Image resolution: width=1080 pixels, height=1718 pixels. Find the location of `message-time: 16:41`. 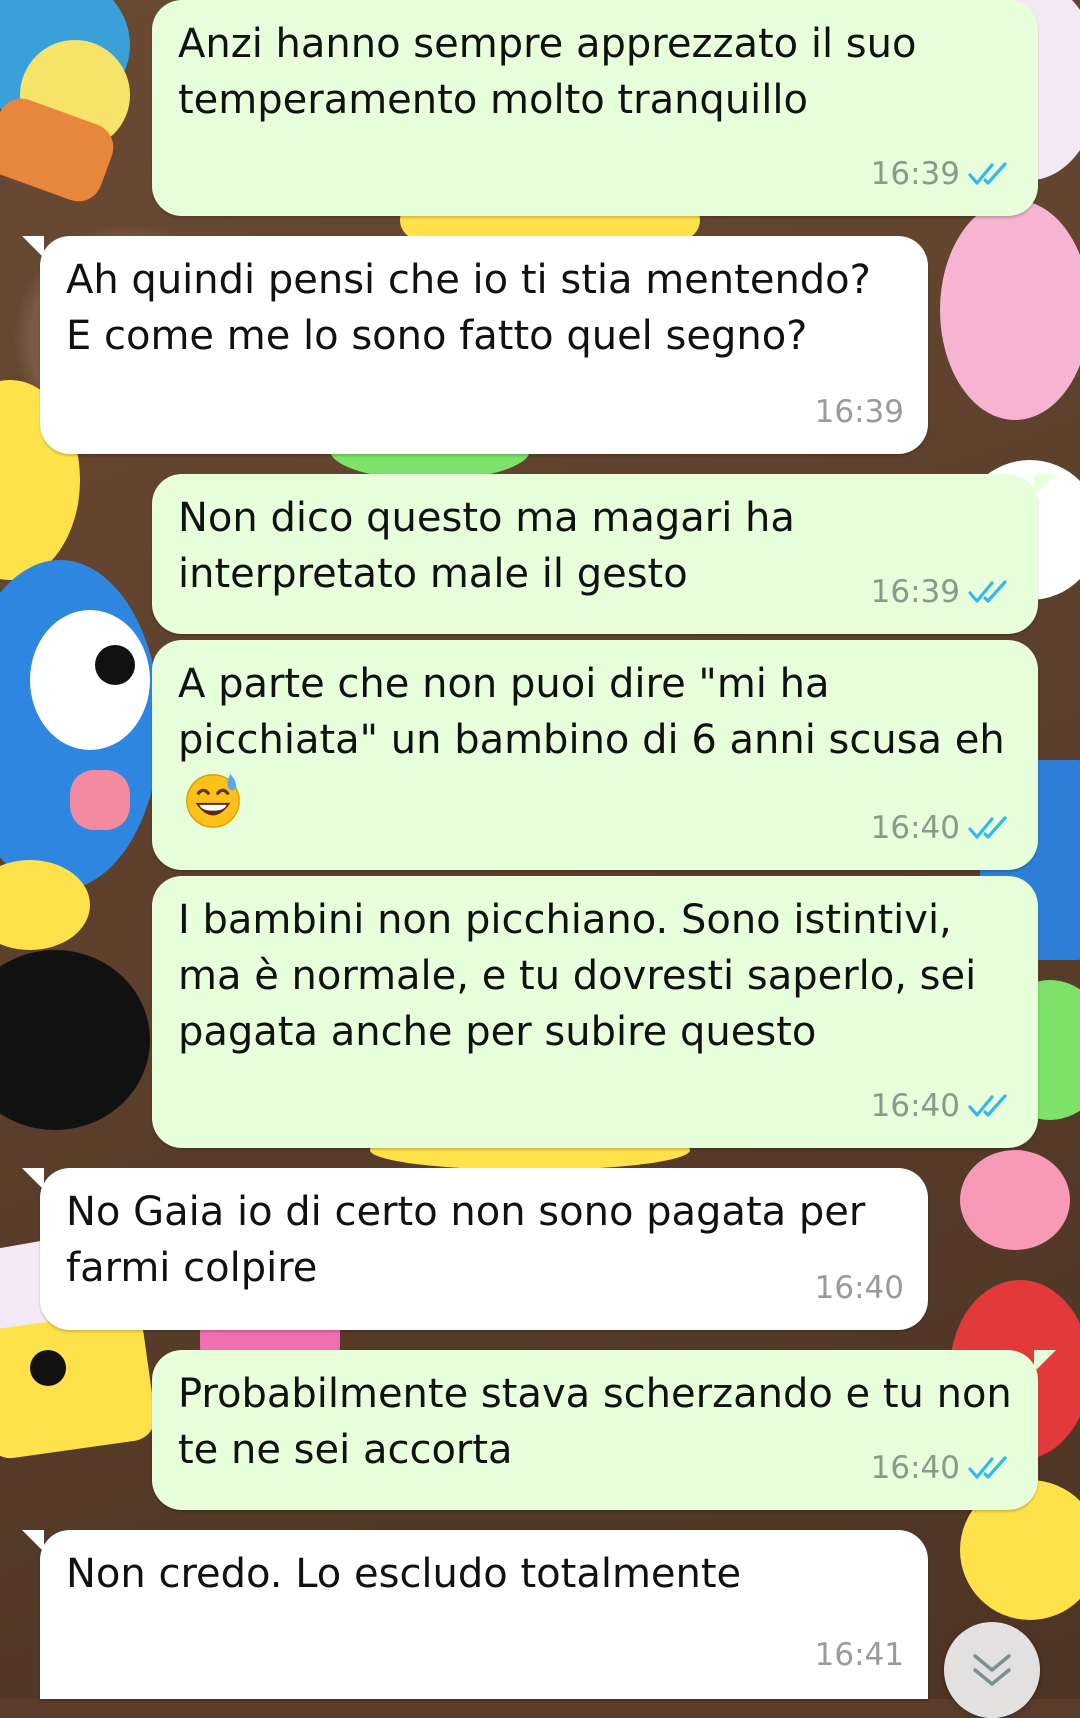

message-time: 16:41 is located at coordinates (859, 1655).